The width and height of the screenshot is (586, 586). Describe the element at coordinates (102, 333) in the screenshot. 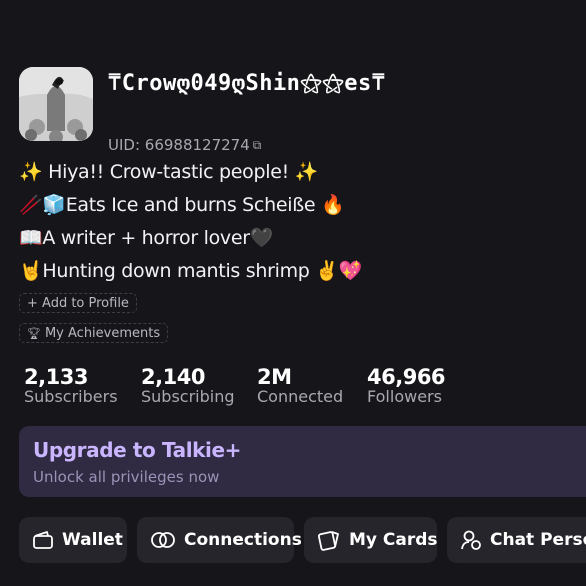

I see `my-achievements-label: My Achievements` at that location.